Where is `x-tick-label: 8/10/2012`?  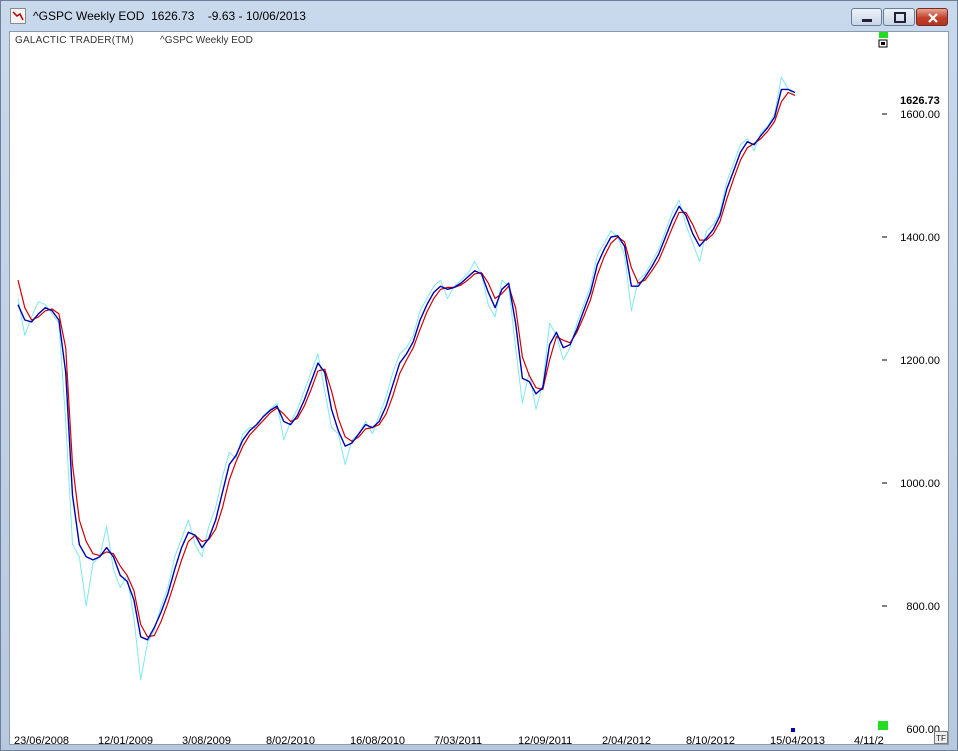 x-tick-label: 8/10/2012 is located at coordinates (710, 739).